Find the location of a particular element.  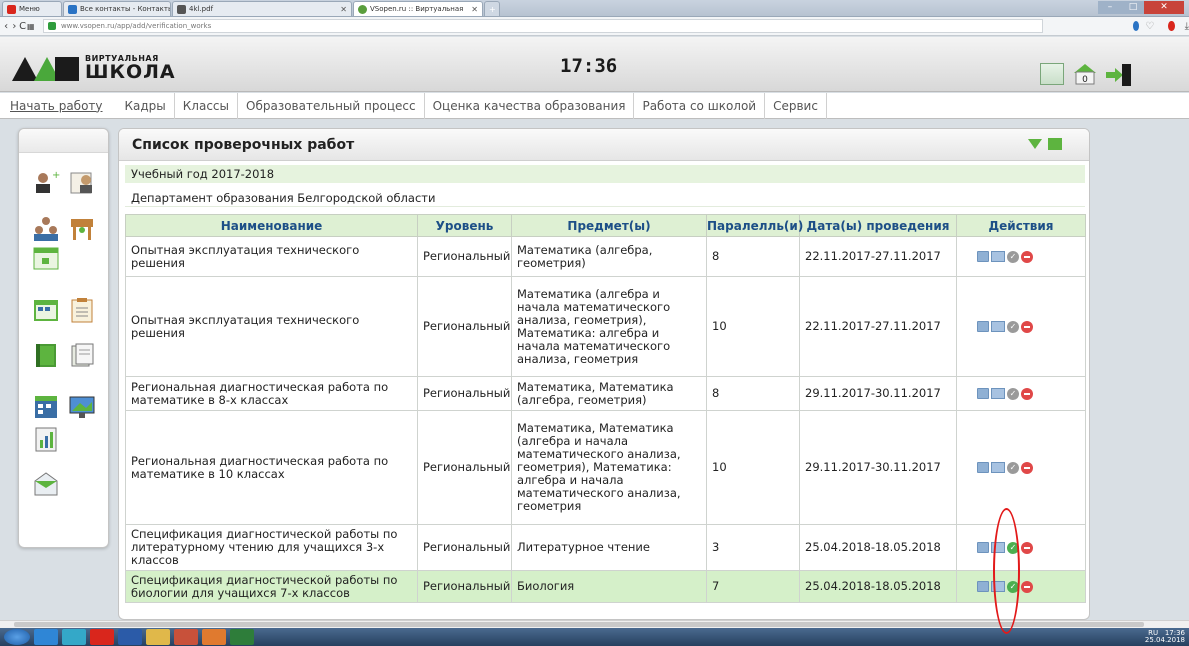

monitor-icon is located at coordinates (82, 407).